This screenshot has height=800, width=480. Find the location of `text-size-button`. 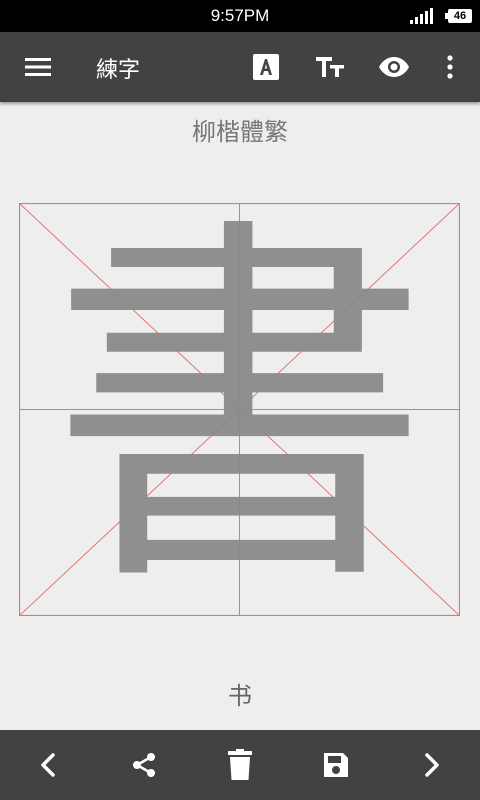

text-size-button is located at coordinates (330, 67).